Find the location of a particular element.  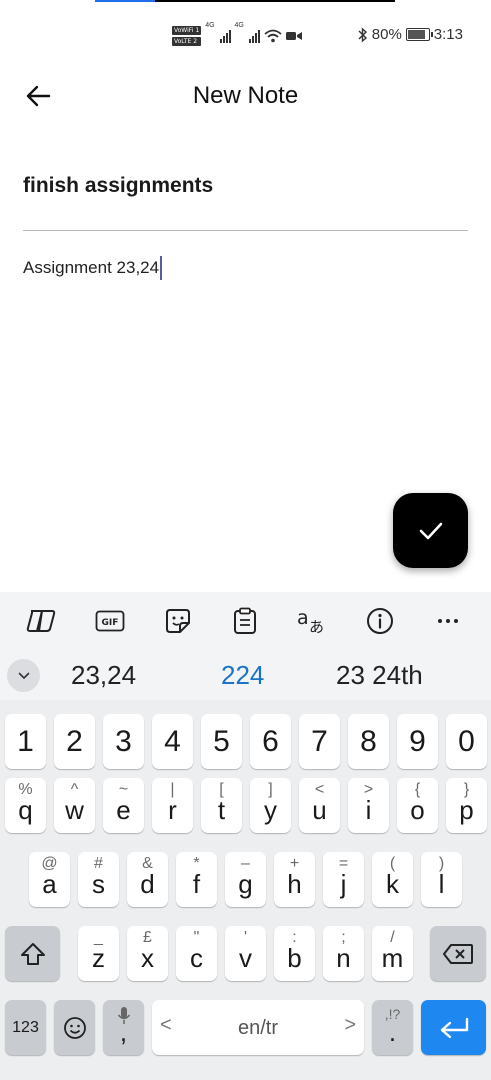

key-t: [t is located at coordinates (221, 805).